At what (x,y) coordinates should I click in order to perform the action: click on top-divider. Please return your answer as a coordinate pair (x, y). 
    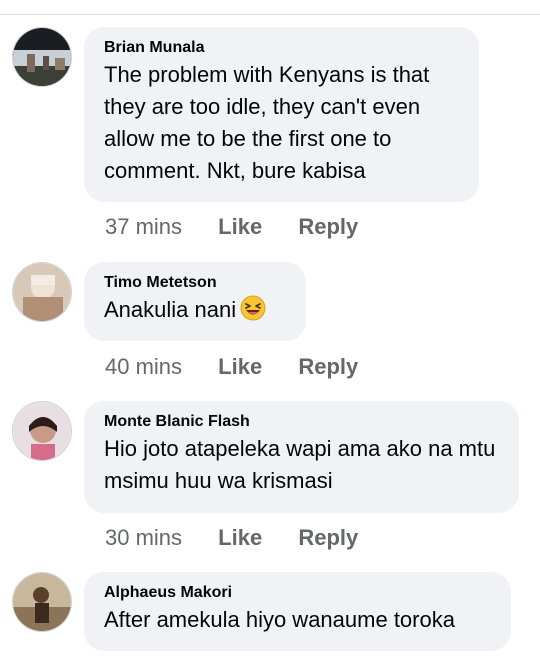
    Looking at the image, I should click on (270, 14).